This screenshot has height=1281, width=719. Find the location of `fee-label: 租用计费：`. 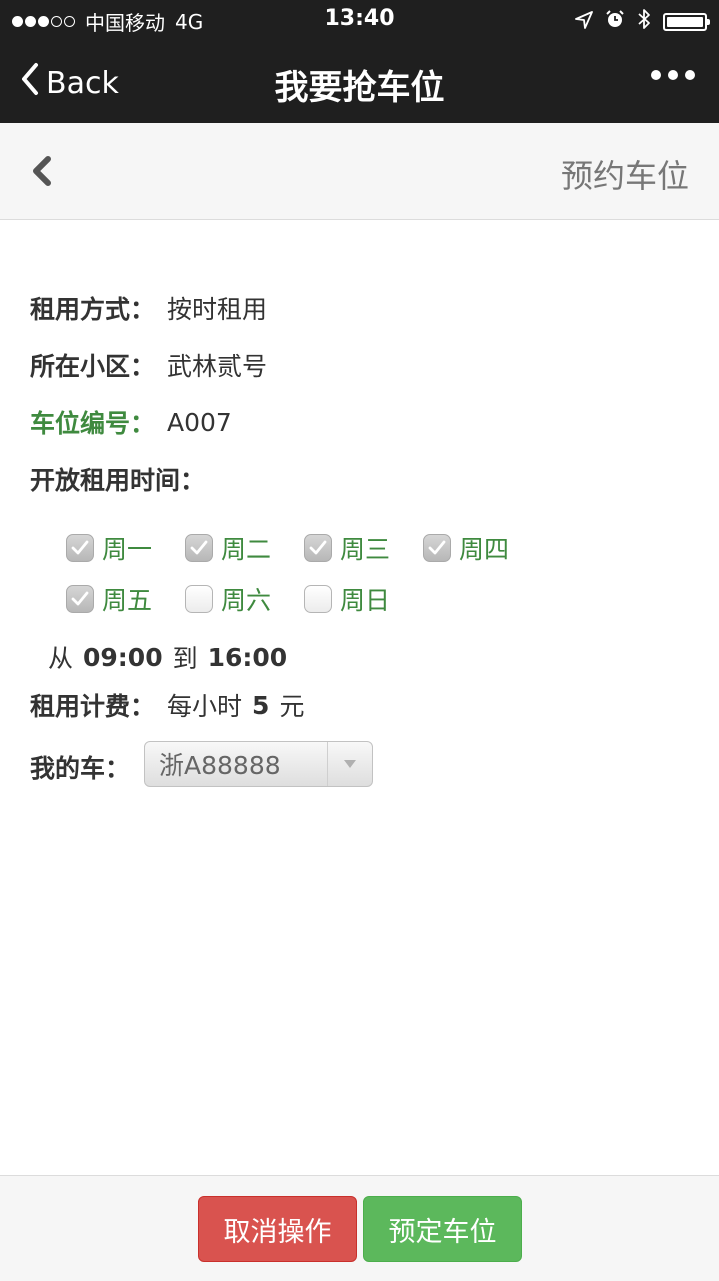

fee-label: 租用计费： is located at coordinates (93, 706).